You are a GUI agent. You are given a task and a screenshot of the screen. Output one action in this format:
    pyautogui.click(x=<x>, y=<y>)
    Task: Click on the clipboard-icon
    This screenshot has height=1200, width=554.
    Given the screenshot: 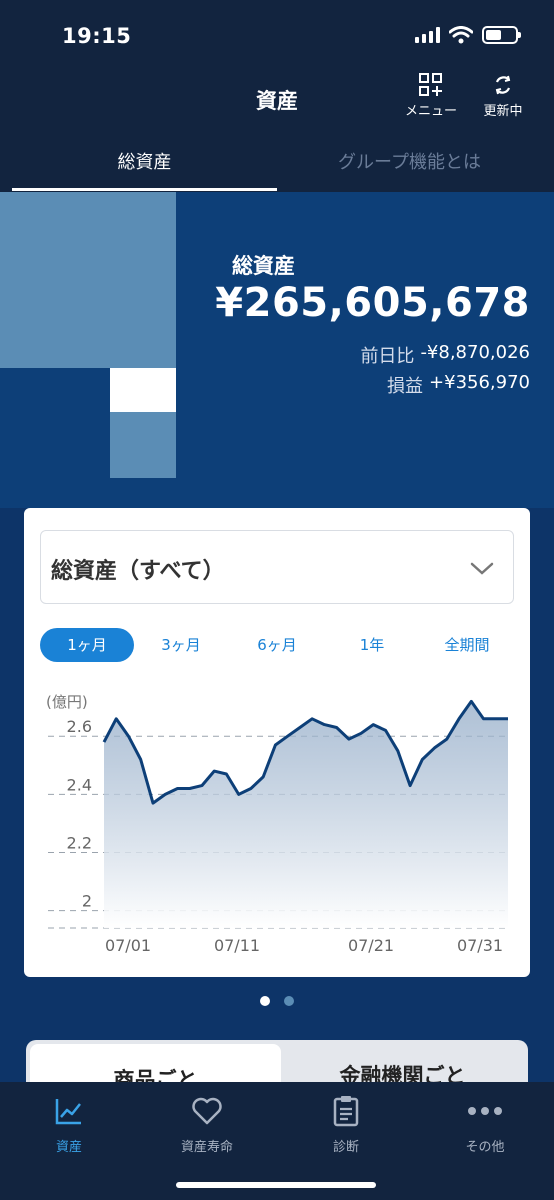 What is the action you would take?
    pyautogui.click(x=346, y=1111)
    